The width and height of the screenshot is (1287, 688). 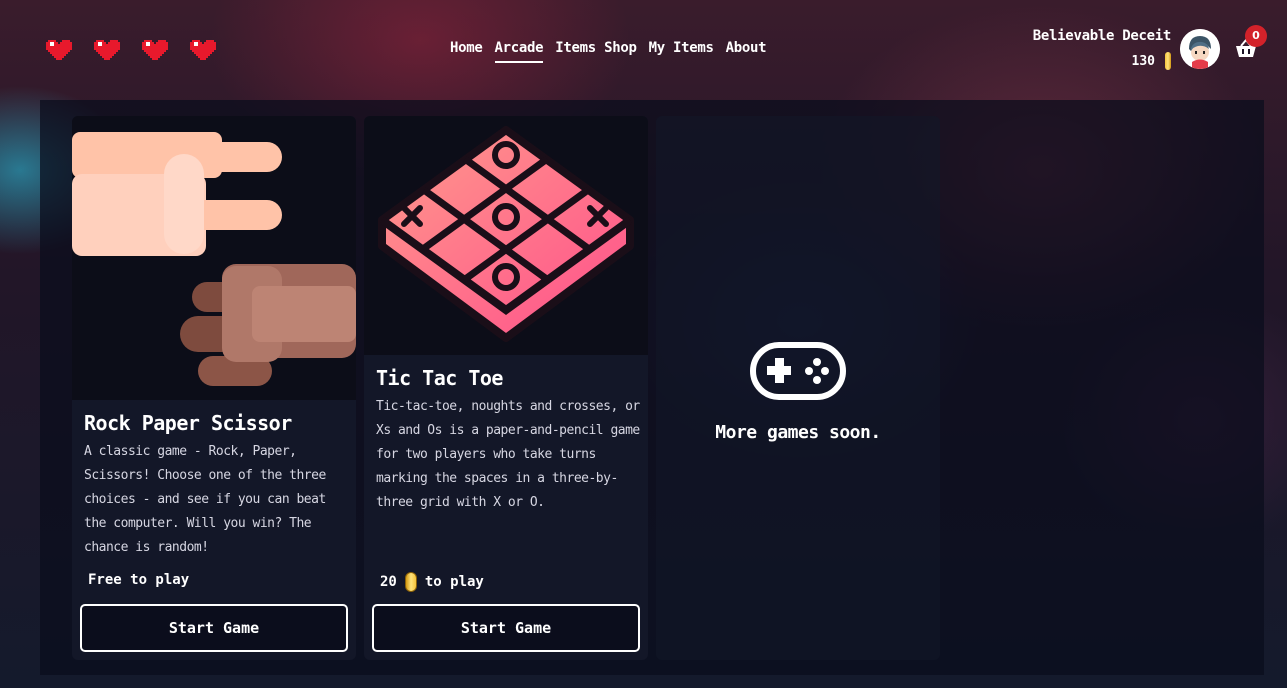 I want to click on avatar, so click(x=1200, y=49).